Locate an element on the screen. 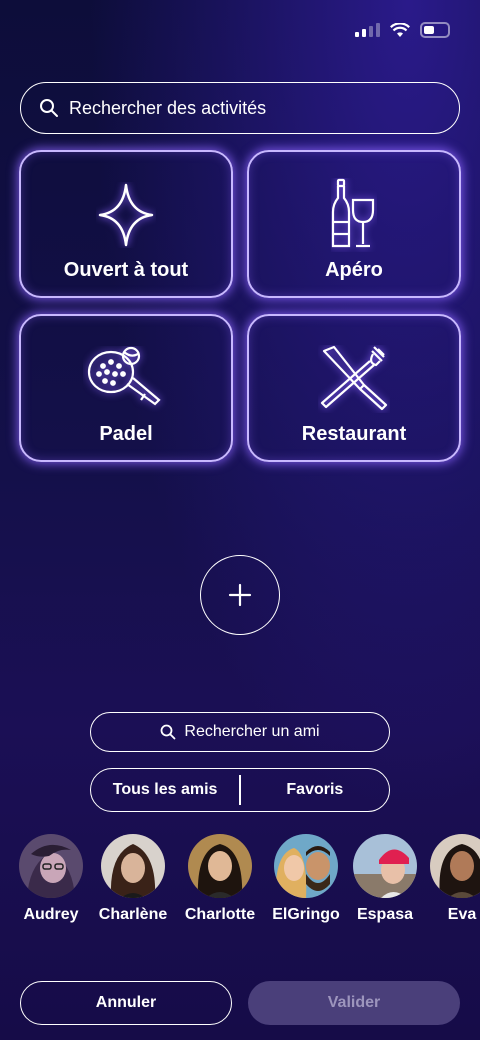 Image resolution: width=480 pixels, height=1040 pixels. activity-search-input: Rechercher des activités is located at coordinates (240, 108).